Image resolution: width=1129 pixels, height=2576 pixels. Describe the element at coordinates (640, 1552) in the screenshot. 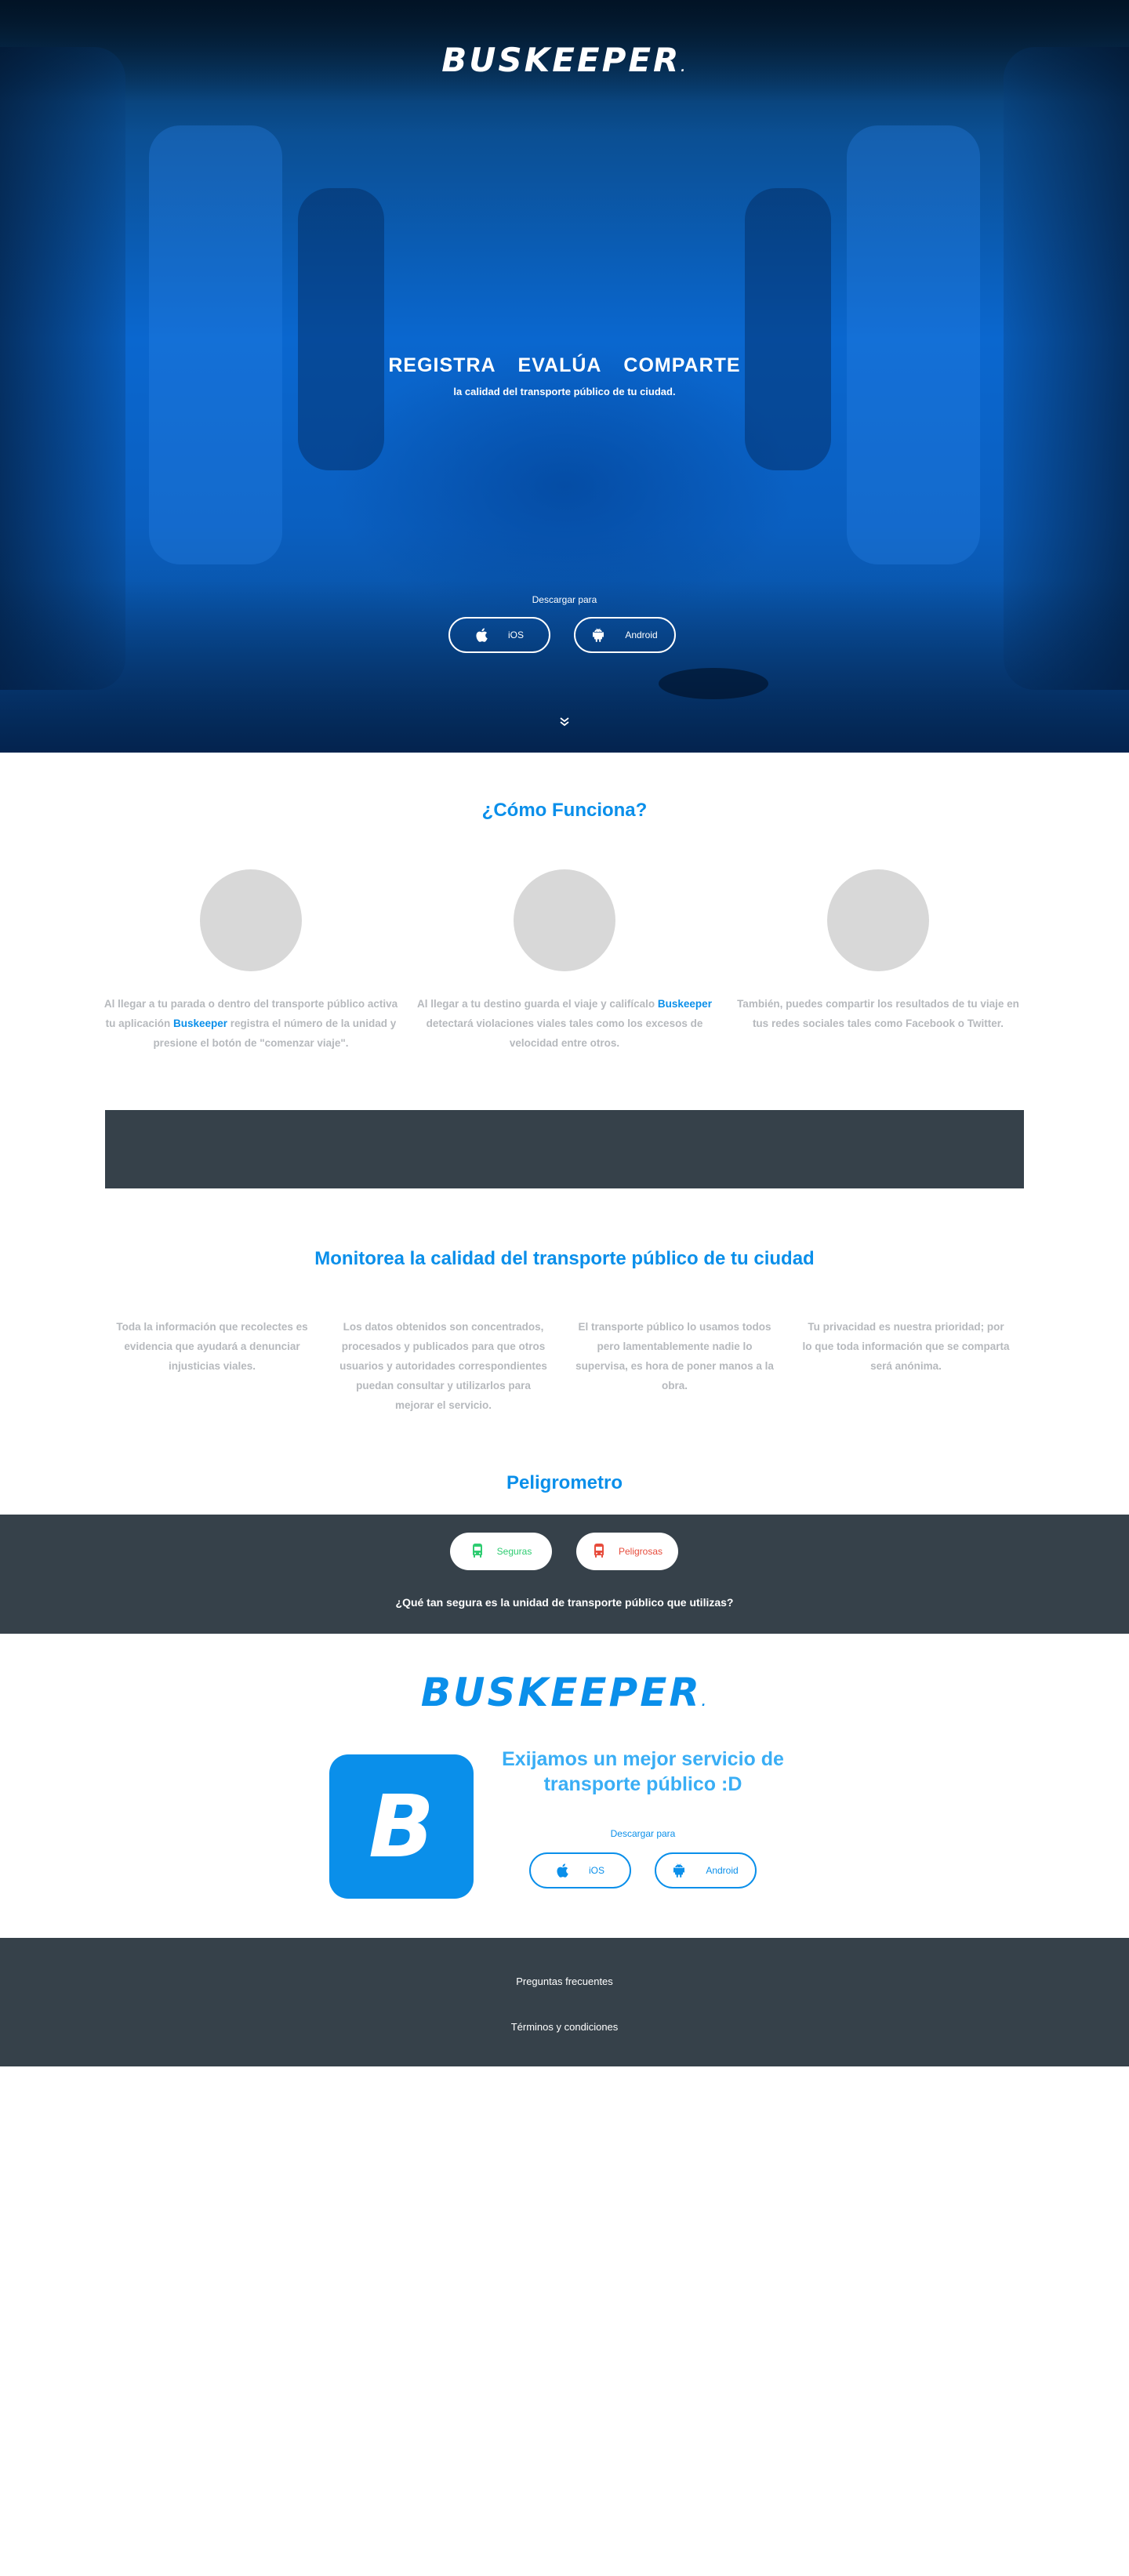

I see `dangerous-filter-label: Peligrosas` at that location.